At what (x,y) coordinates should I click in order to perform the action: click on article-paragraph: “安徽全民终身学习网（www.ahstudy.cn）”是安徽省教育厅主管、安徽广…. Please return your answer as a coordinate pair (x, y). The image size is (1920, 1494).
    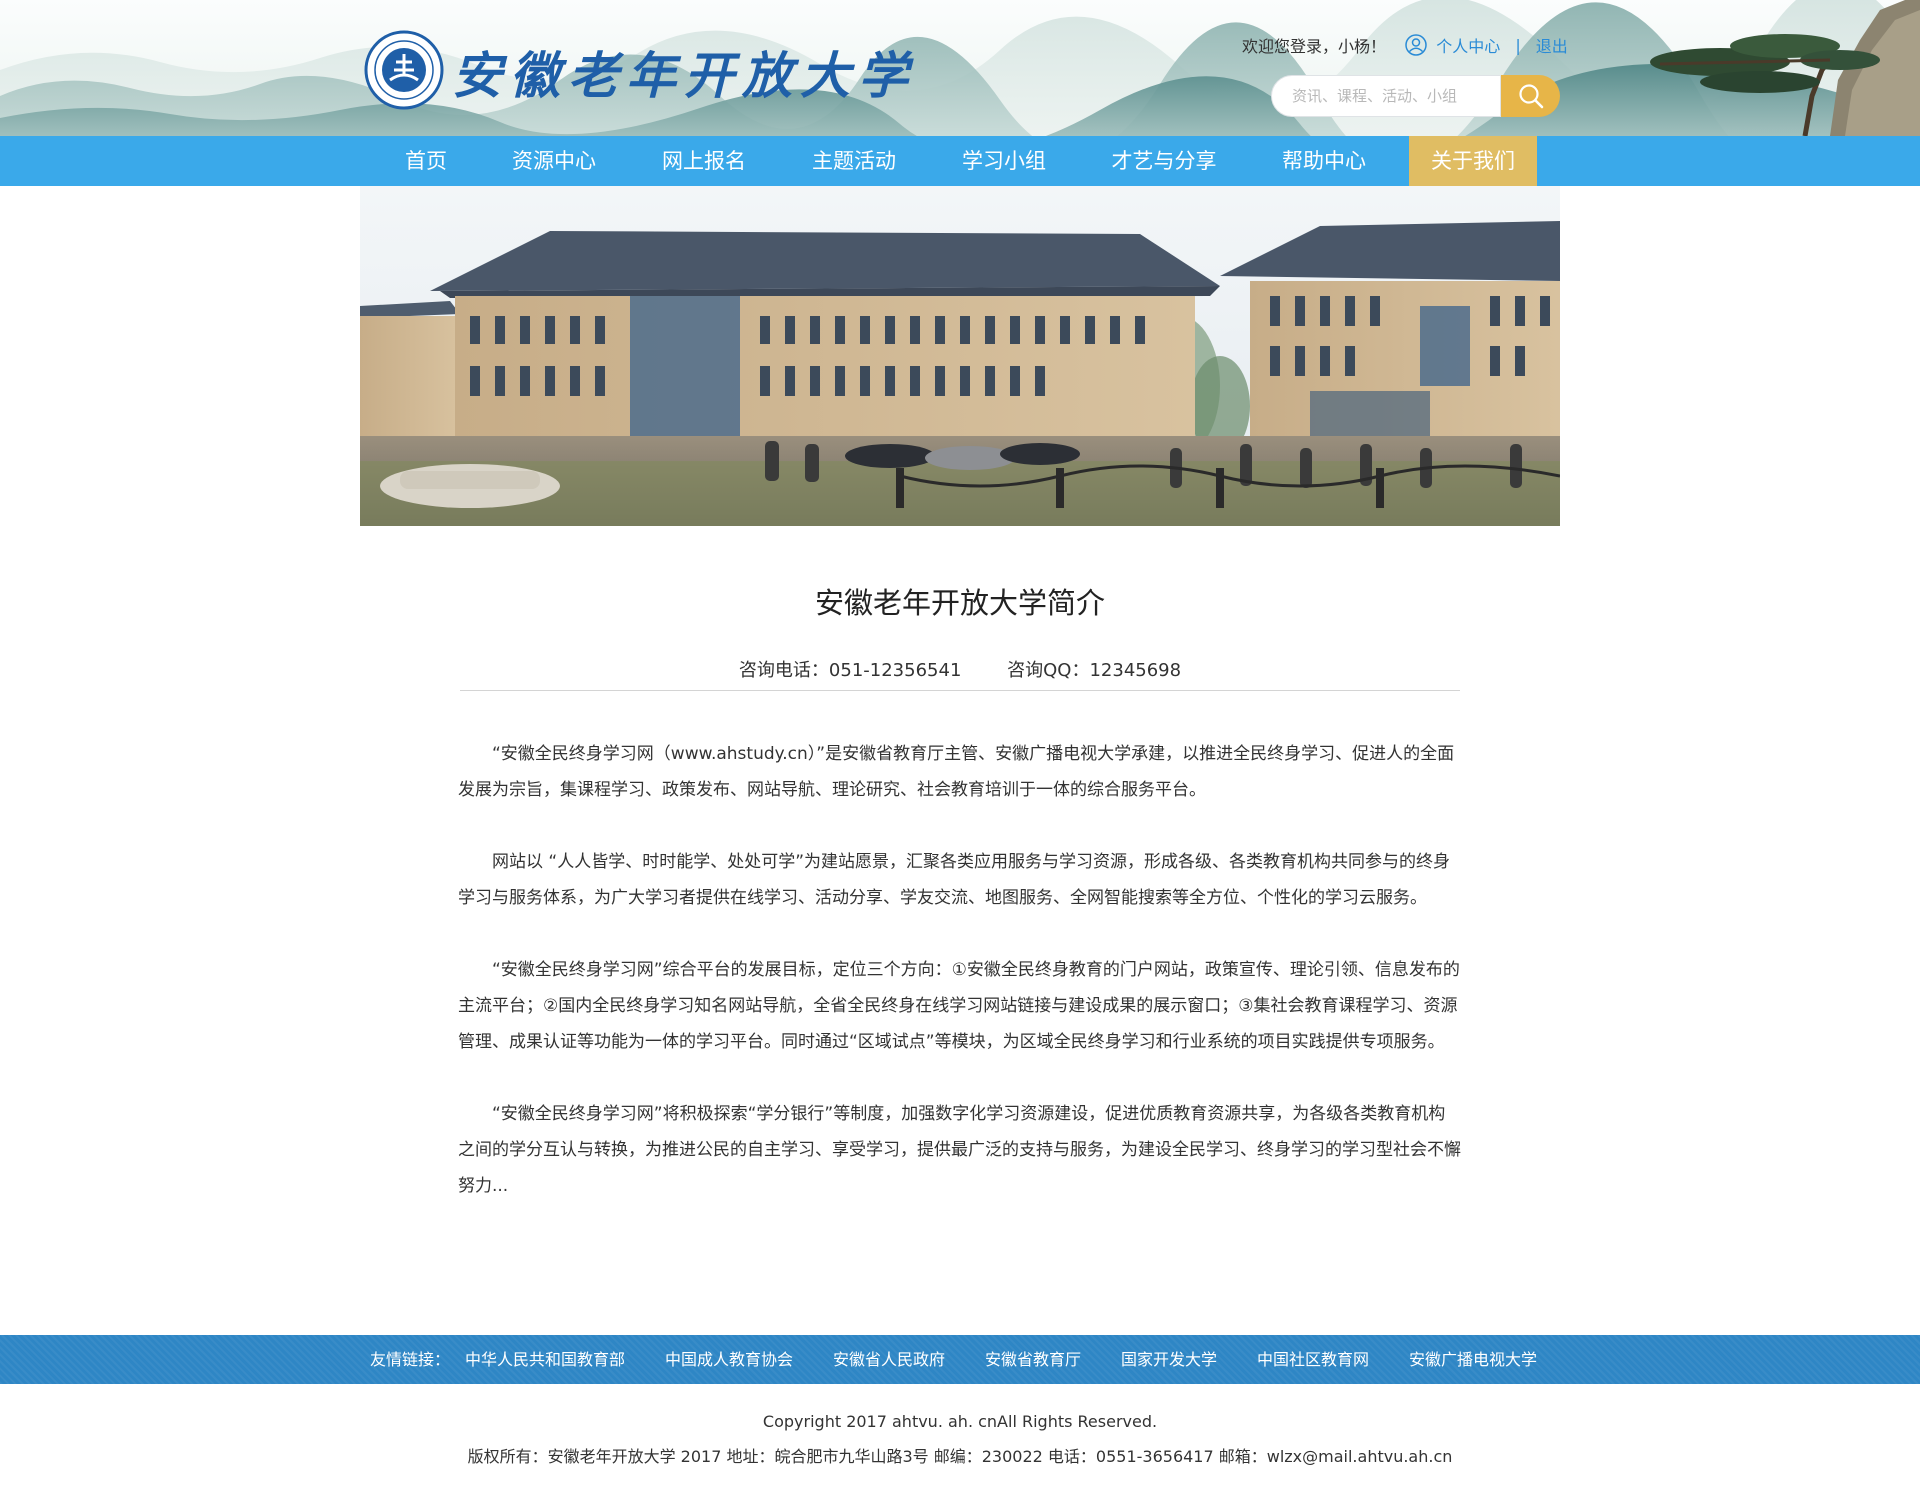
    Looking at the image, I should click on (956, 772).